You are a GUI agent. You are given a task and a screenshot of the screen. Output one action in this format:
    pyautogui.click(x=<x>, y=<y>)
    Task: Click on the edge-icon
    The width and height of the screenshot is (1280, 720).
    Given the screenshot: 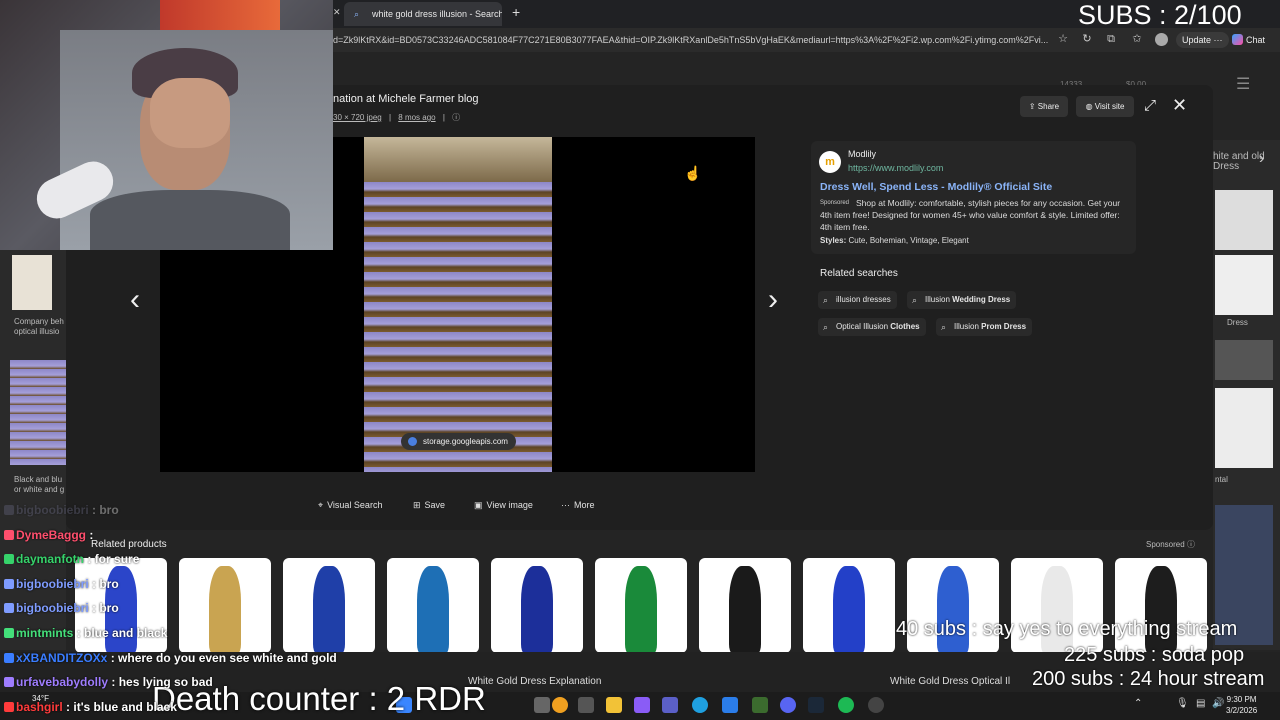 What is the action you would take?
    pyautogui.click(x=700, y=705)
    